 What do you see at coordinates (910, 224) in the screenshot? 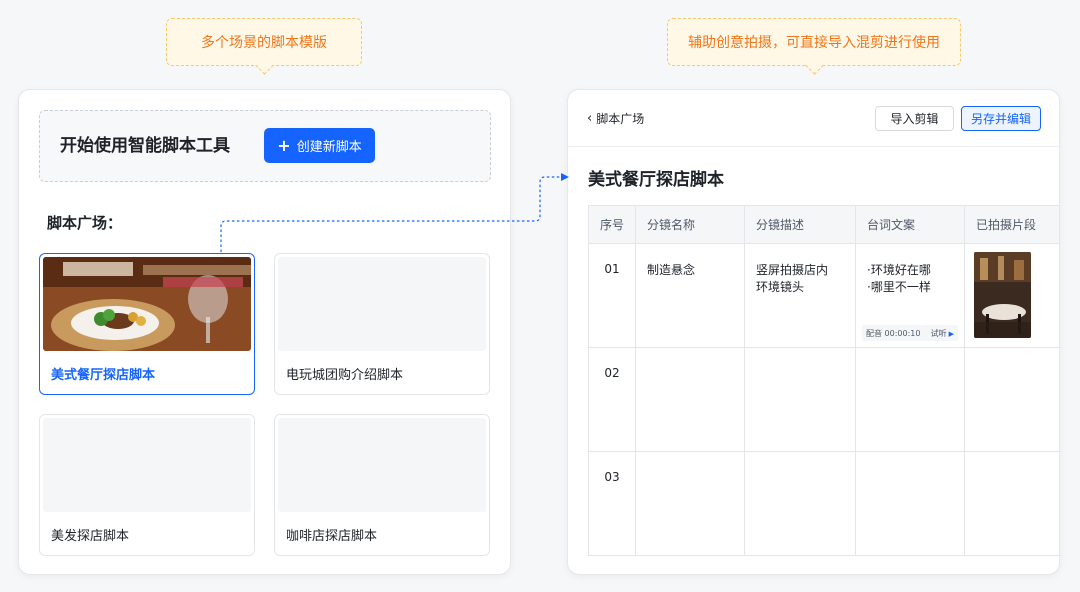
I see `header-lines: 台词文案` at bounding box center [910, 224].